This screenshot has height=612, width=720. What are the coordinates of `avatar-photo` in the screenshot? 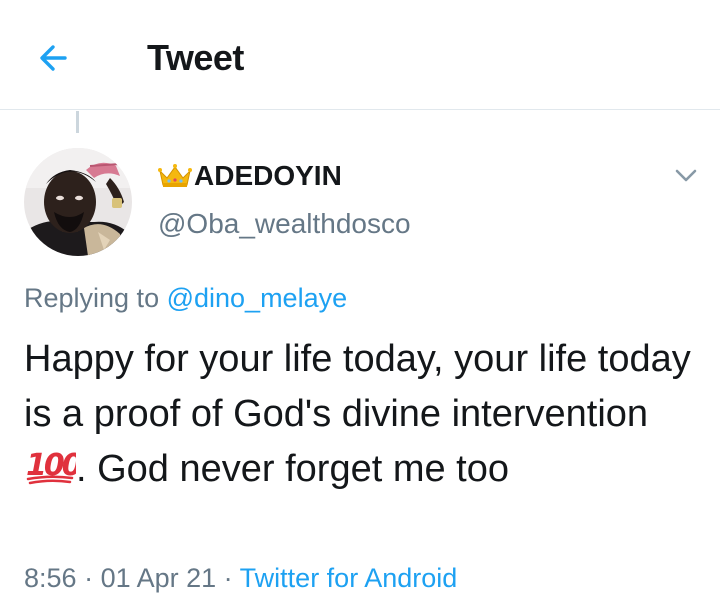 It's located at (78, 202).